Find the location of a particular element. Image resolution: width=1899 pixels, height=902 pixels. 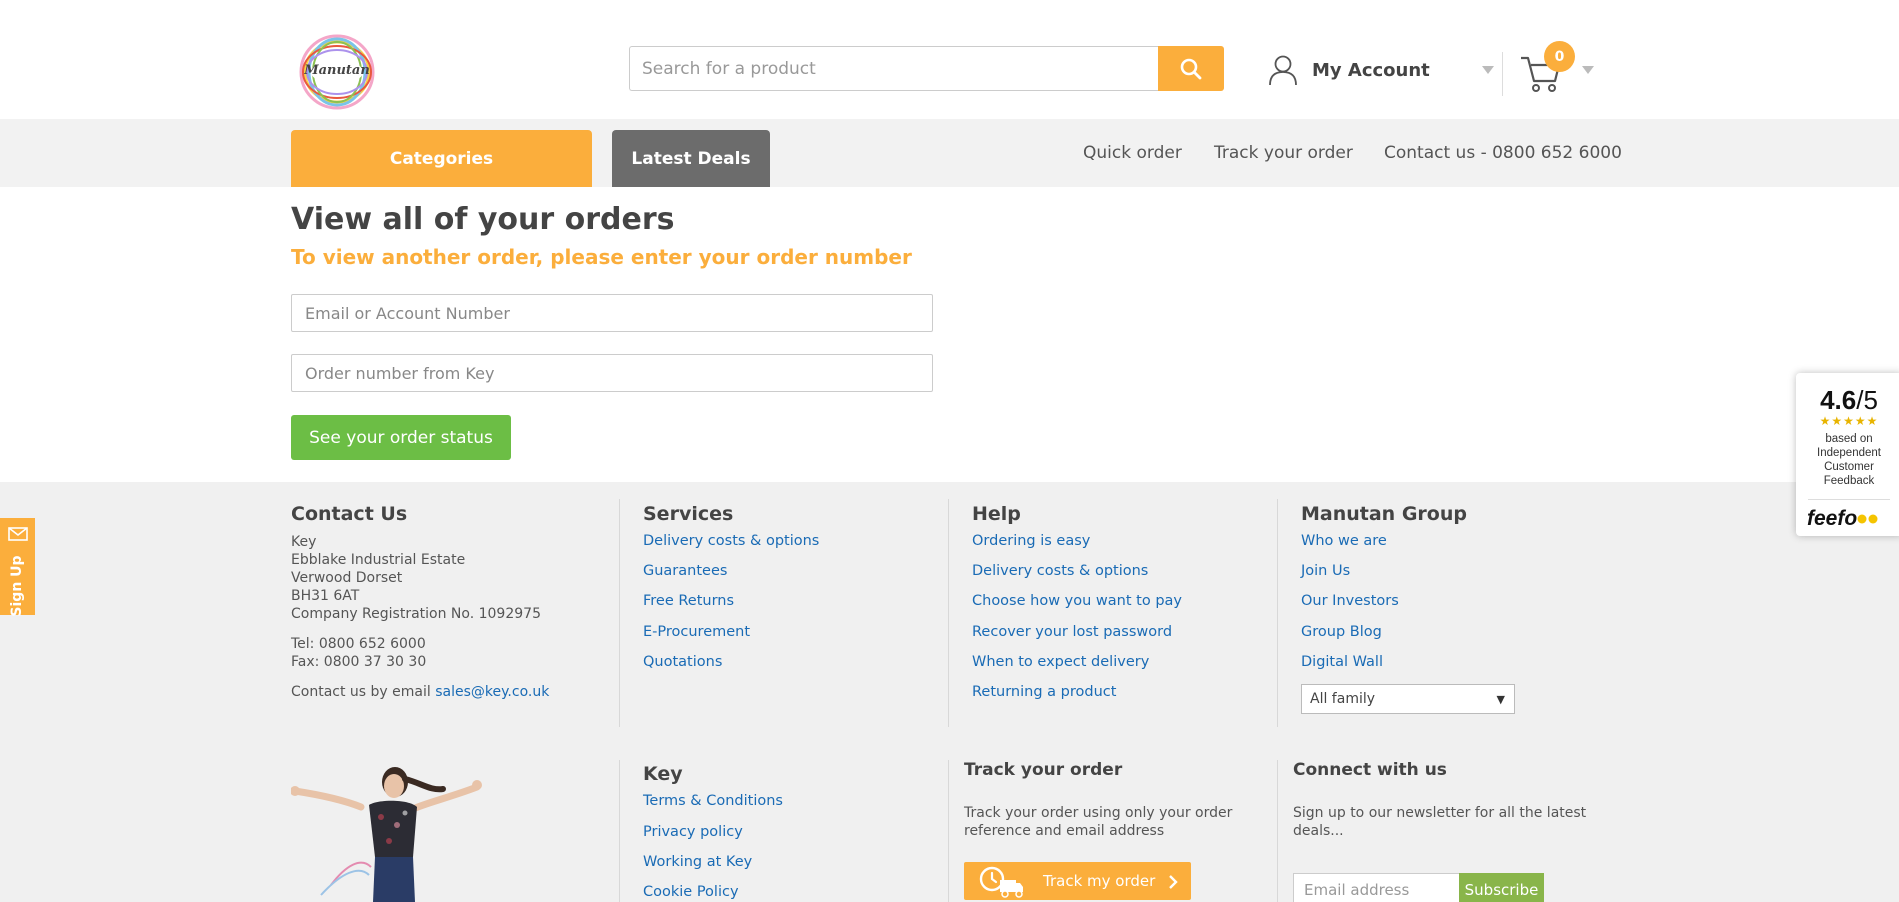

signup-label: Sign Up is located at coordinates (17, 586).